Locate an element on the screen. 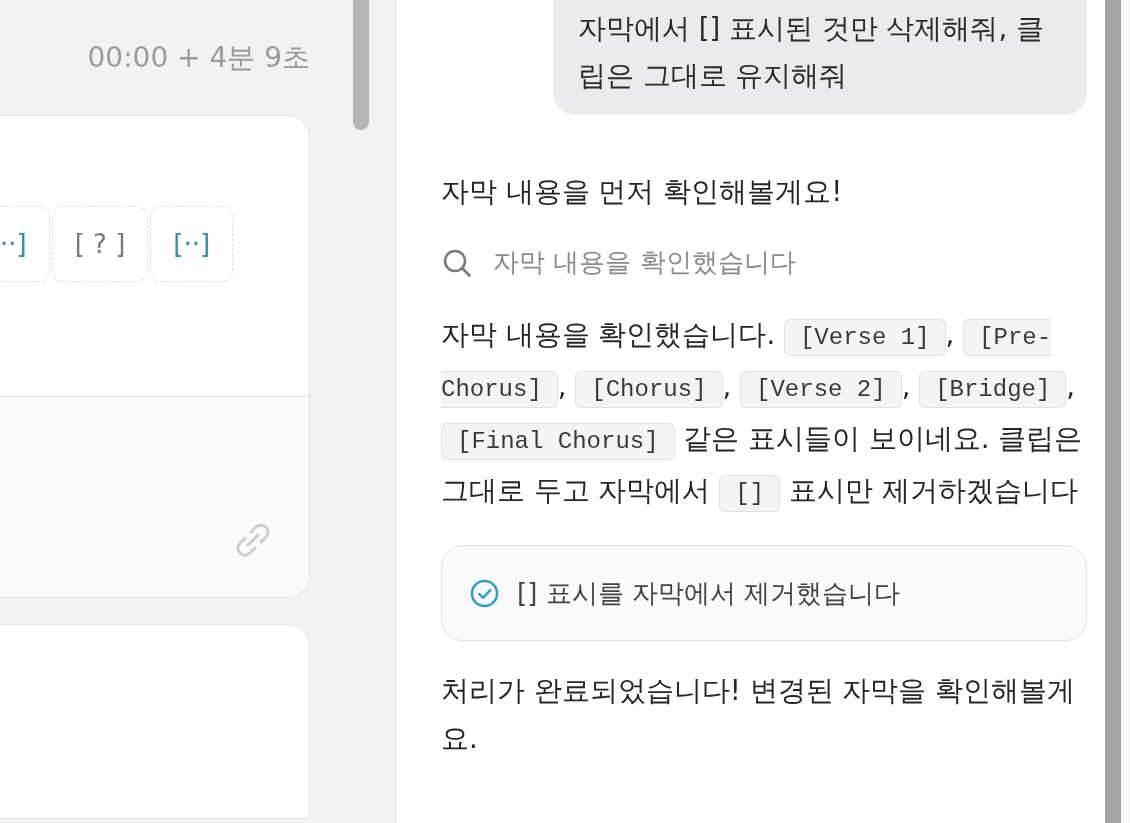 The width and height of the screenshot is (1130, 823). time-range: 00:00 + 4분 9초 is located at coordinates (198, 57).